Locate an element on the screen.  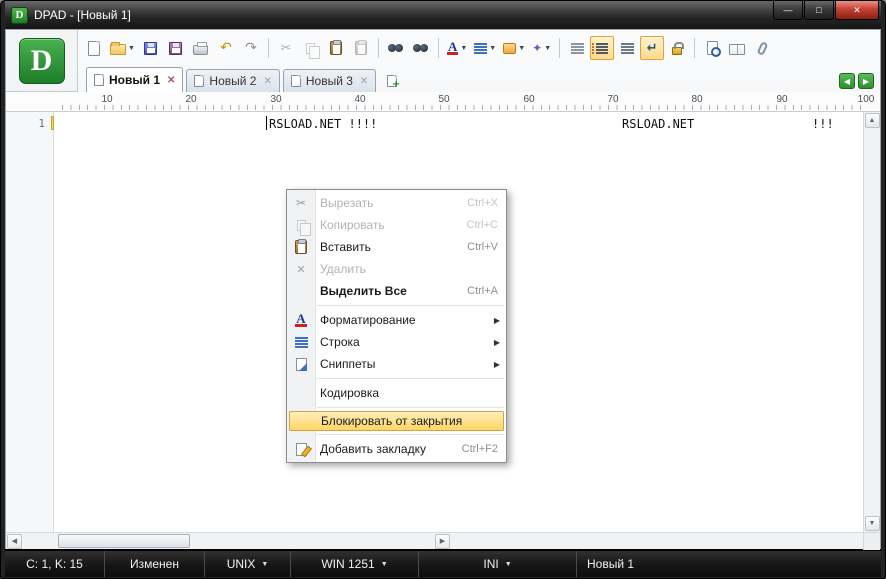
preview-button is located at coordinates (712, 48).